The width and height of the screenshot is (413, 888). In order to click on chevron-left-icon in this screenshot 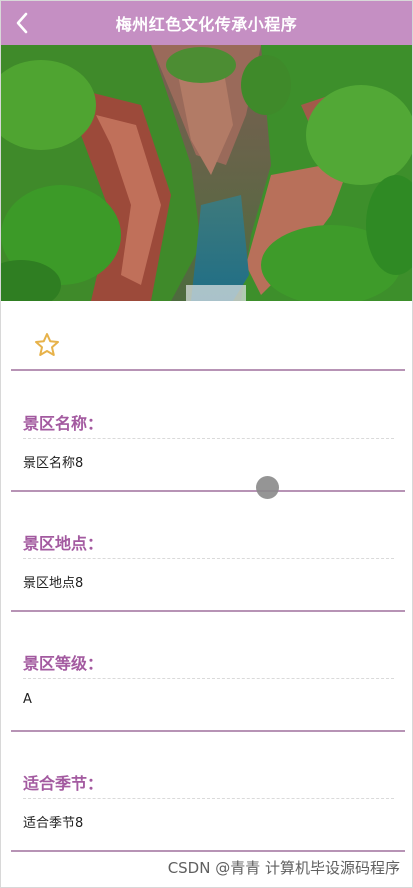, I will do `click(22, 23)`.